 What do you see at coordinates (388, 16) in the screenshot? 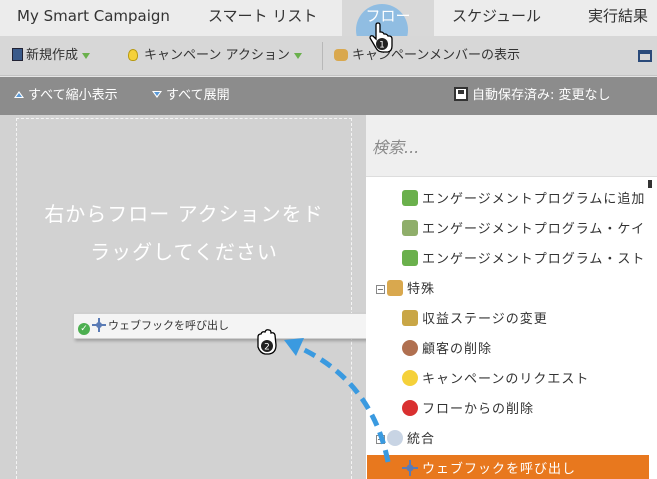
I see `tab-flow-label: フロー` at bounding box center [388, 16].